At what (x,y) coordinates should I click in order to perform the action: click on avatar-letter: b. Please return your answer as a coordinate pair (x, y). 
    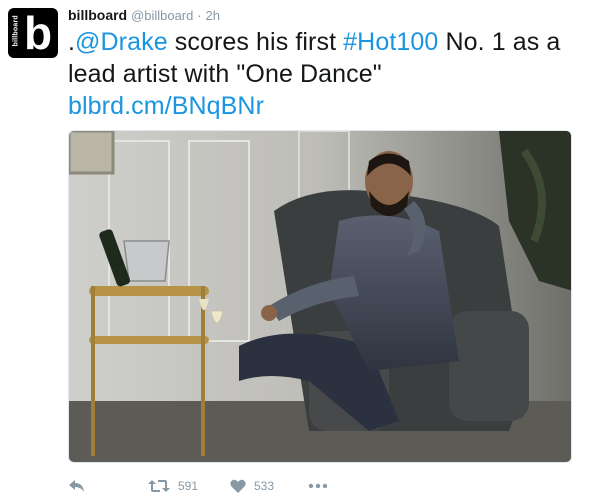
    Looking at the image, I should click on (38, 33).